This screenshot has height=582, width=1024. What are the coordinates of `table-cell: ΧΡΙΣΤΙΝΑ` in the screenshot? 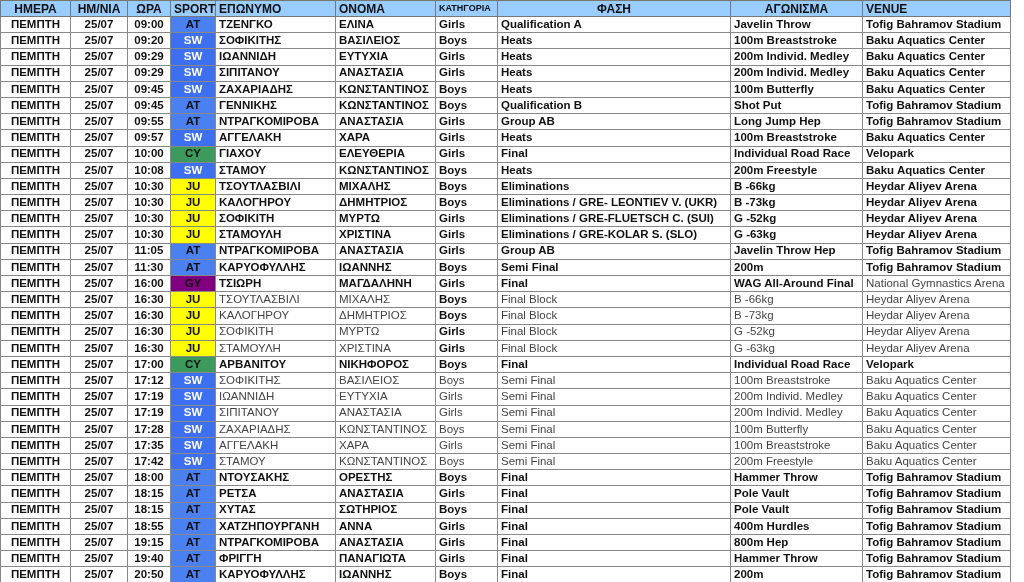 It's located at (385, 348).